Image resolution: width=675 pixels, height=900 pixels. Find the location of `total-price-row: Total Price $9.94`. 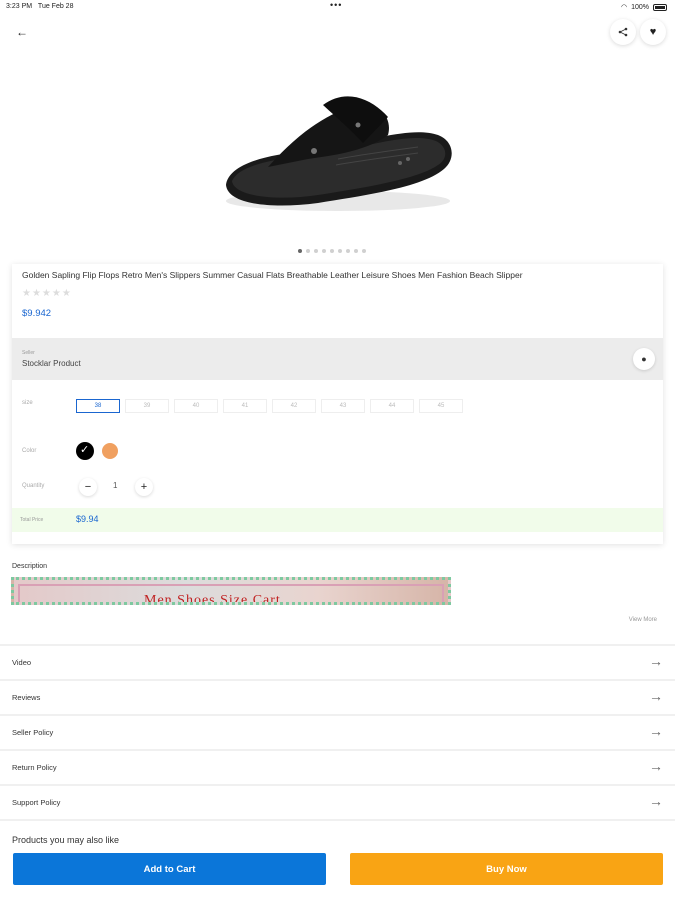

total-price-row: Total Price $9.94 is located at coordinates (337, 520).